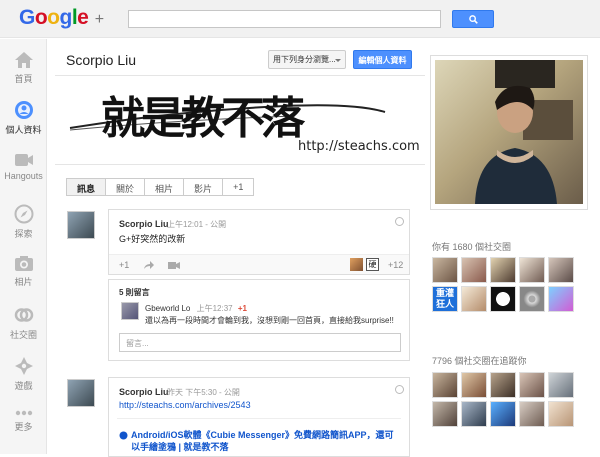 The image size is (600, 457). Describe the element at coordinates (23, 366) in the screenshot. I see `games-icon` at that location.